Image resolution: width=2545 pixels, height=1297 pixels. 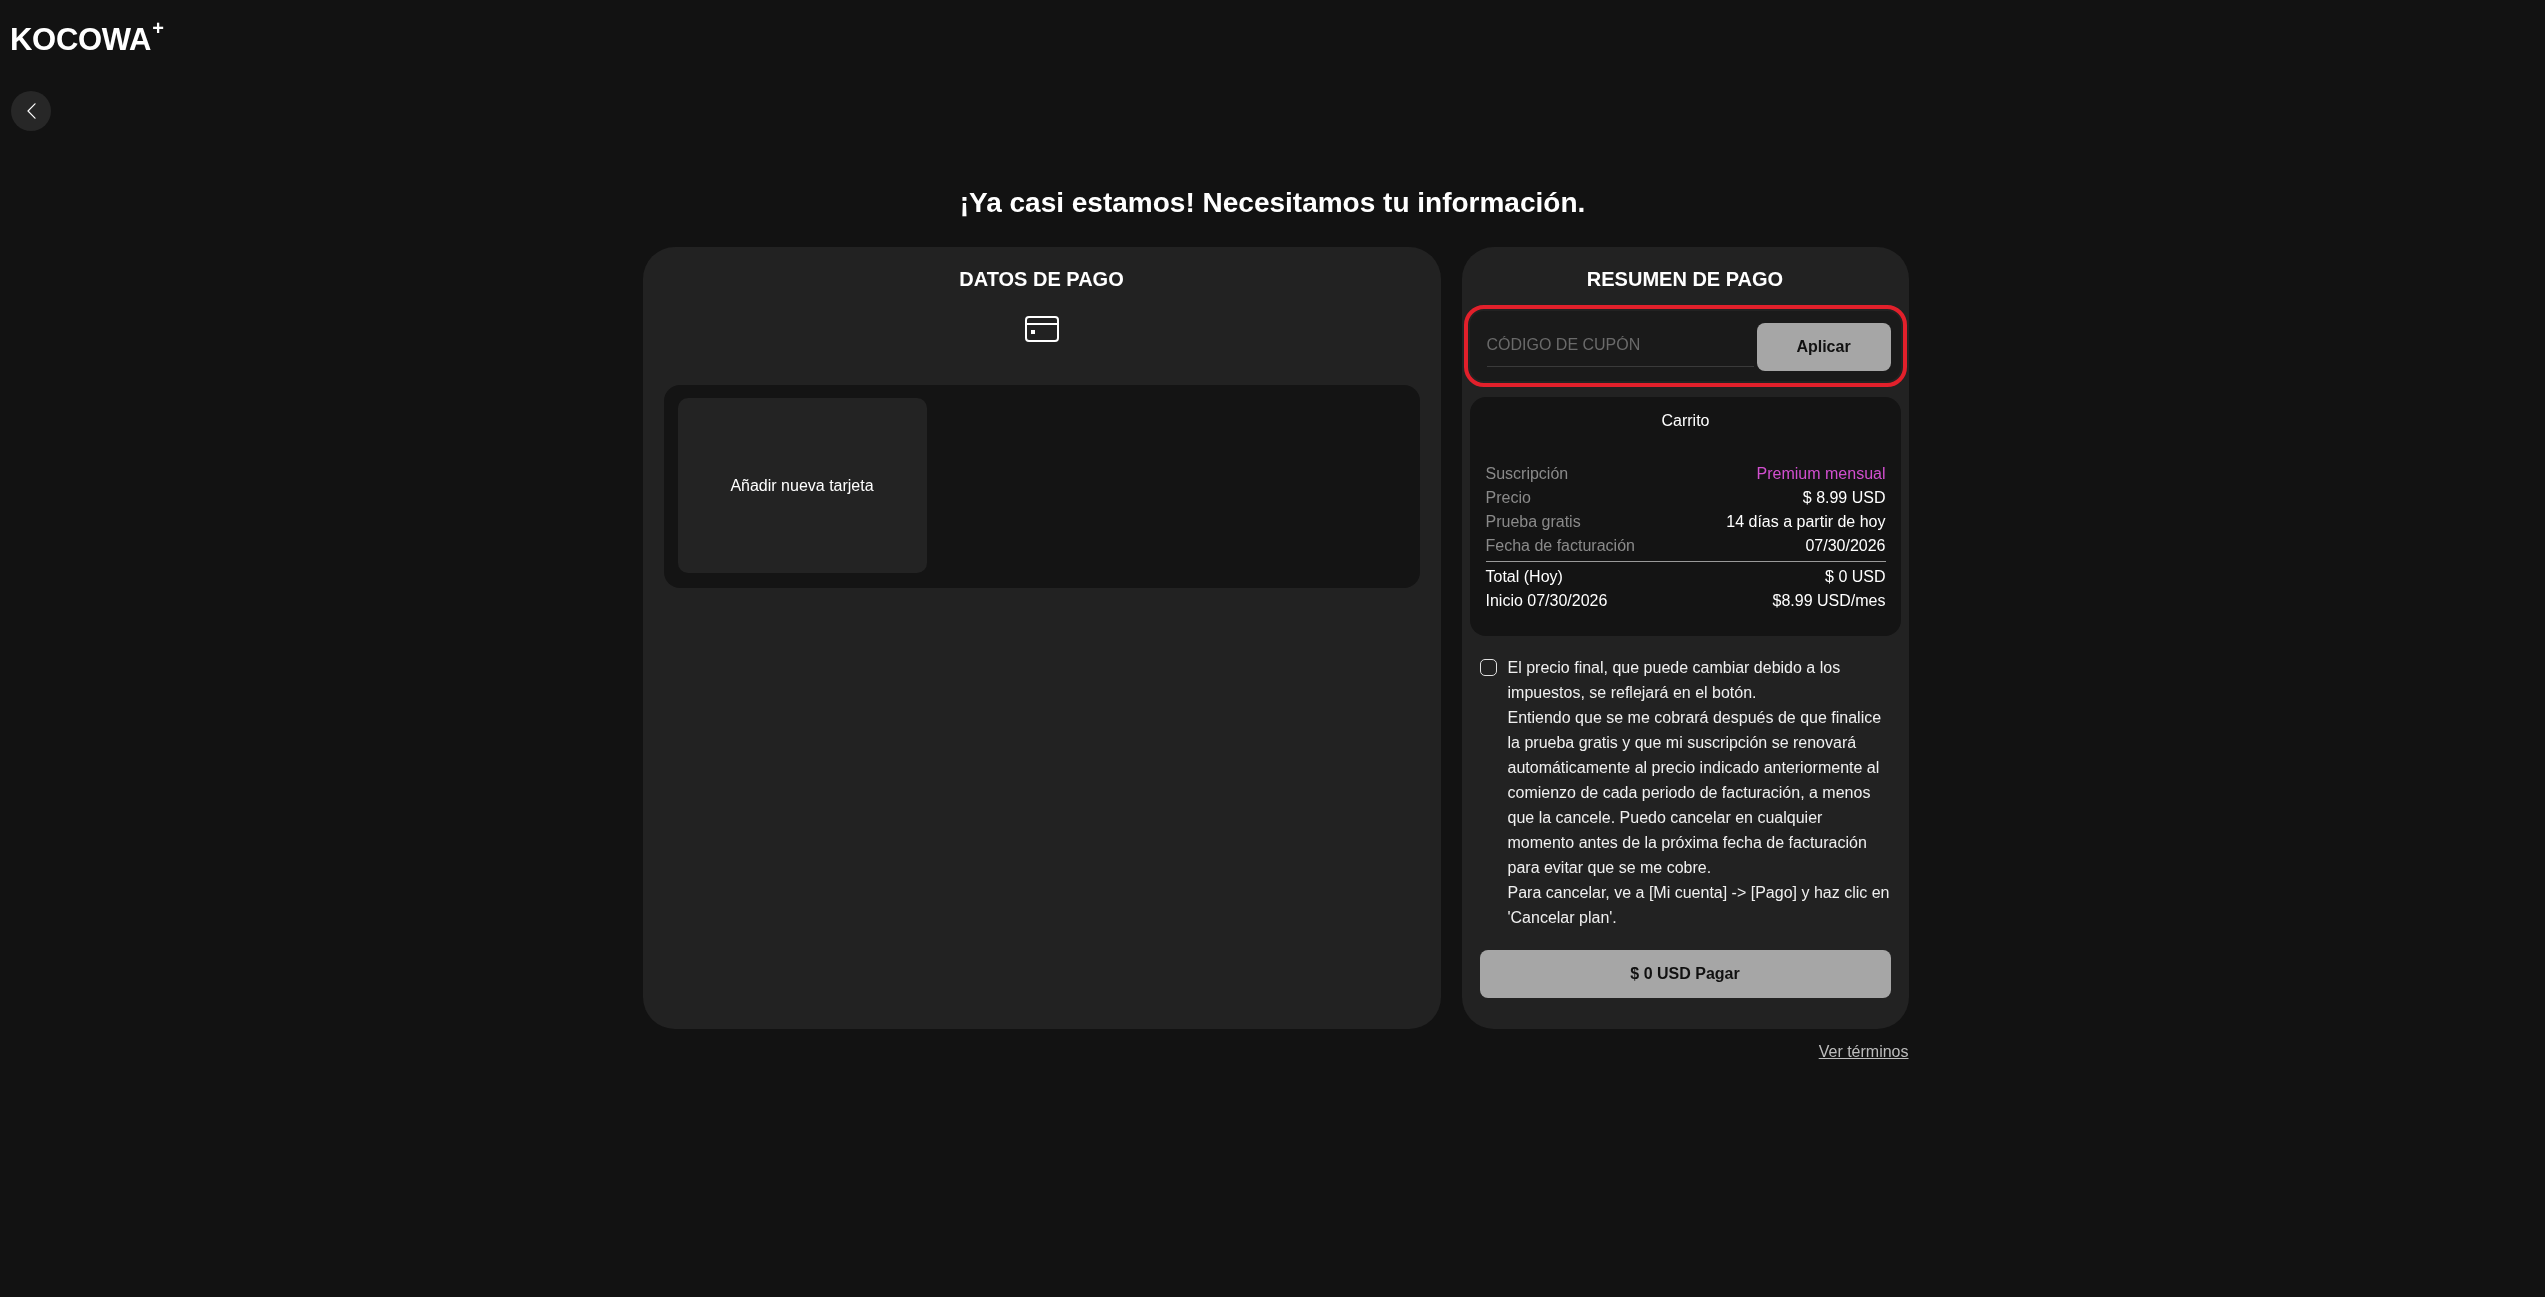 What do you see at coordinates (1272, 203) in the screenshot?
I see `page-heading: ¡Ya casi estamos! Necesitamos tu información.` at bounding box center [1272, 203].